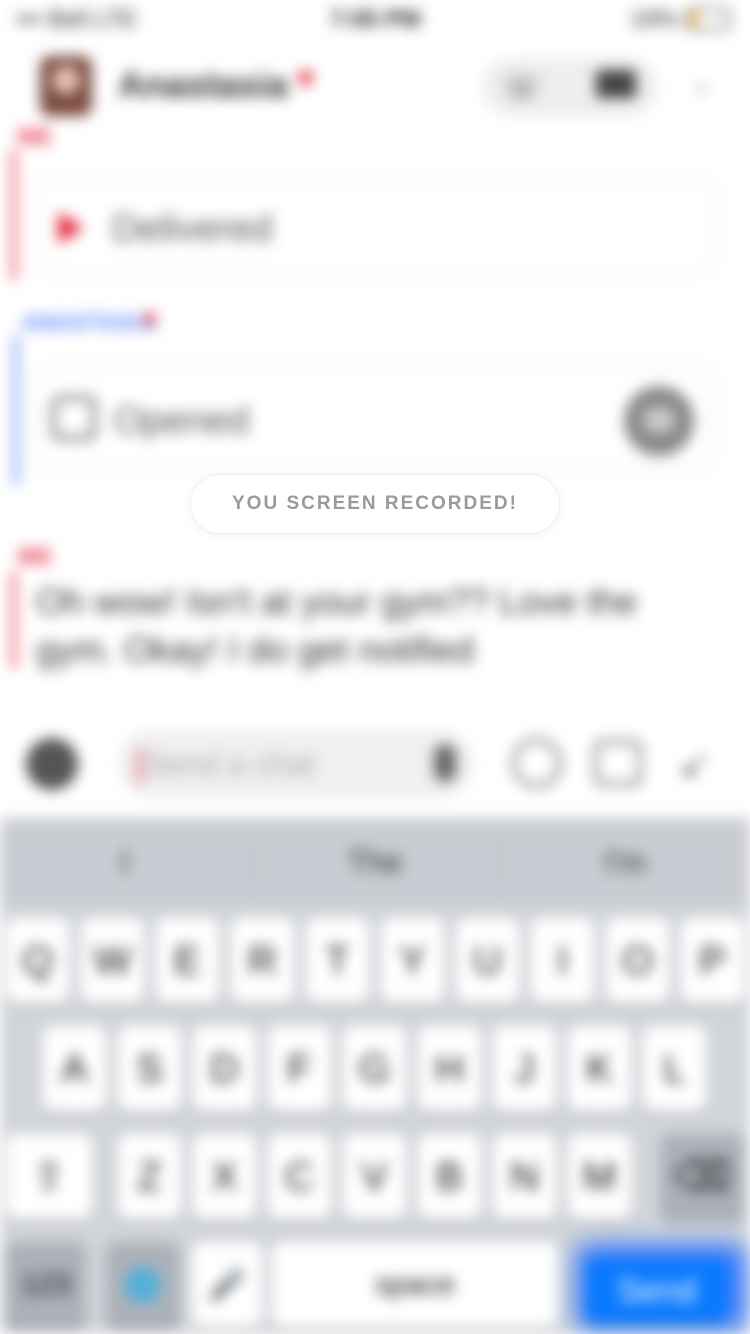 The height and width of the screenshot is (1334, 750). Describe the element at coordinates (299, 1177) in the screenshot. I see `key-c: C` at that location.